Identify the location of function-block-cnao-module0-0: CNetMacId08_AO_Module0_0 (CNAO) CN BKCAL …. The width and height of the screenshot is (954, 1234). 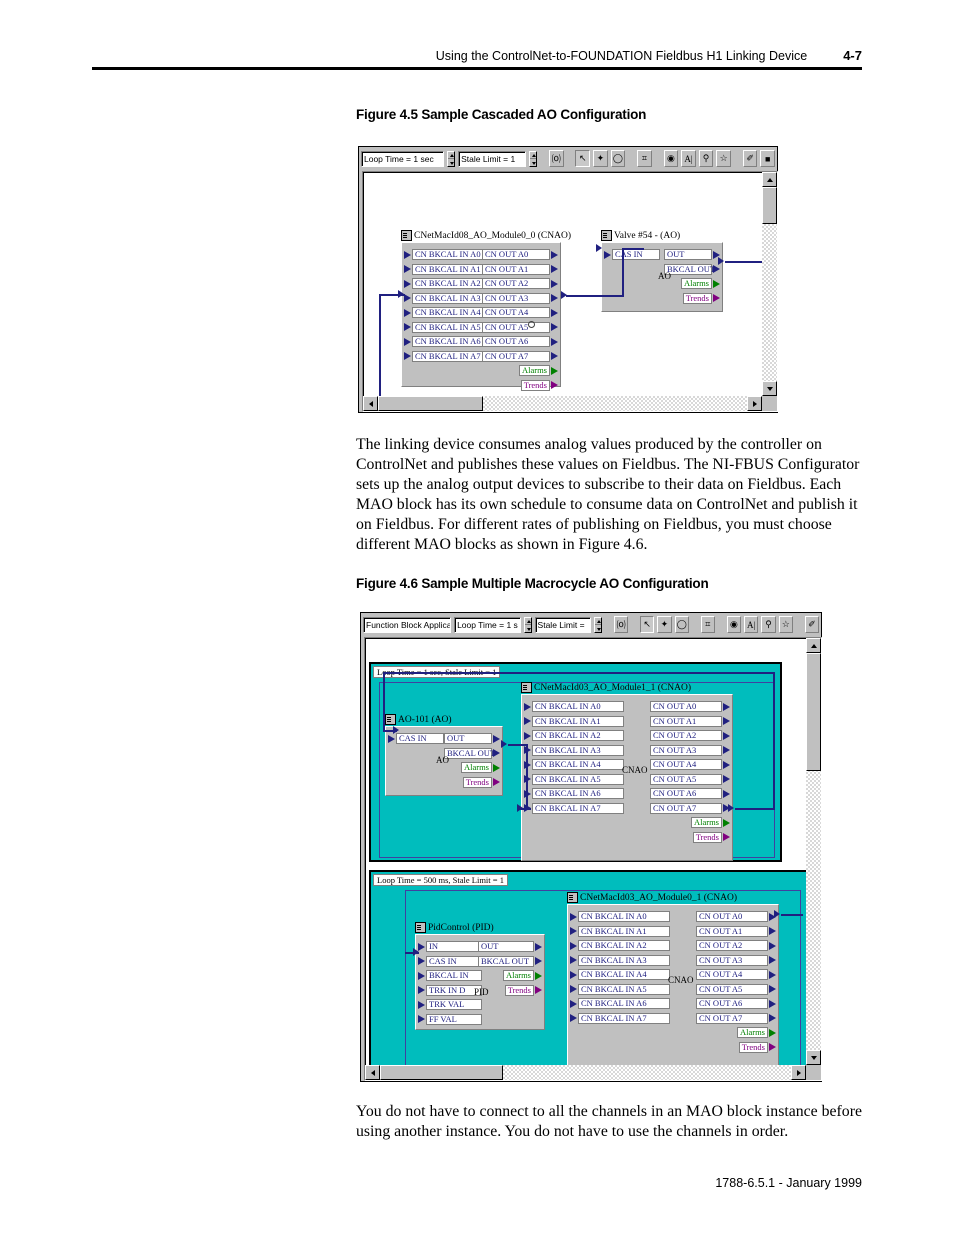
(486, 310).